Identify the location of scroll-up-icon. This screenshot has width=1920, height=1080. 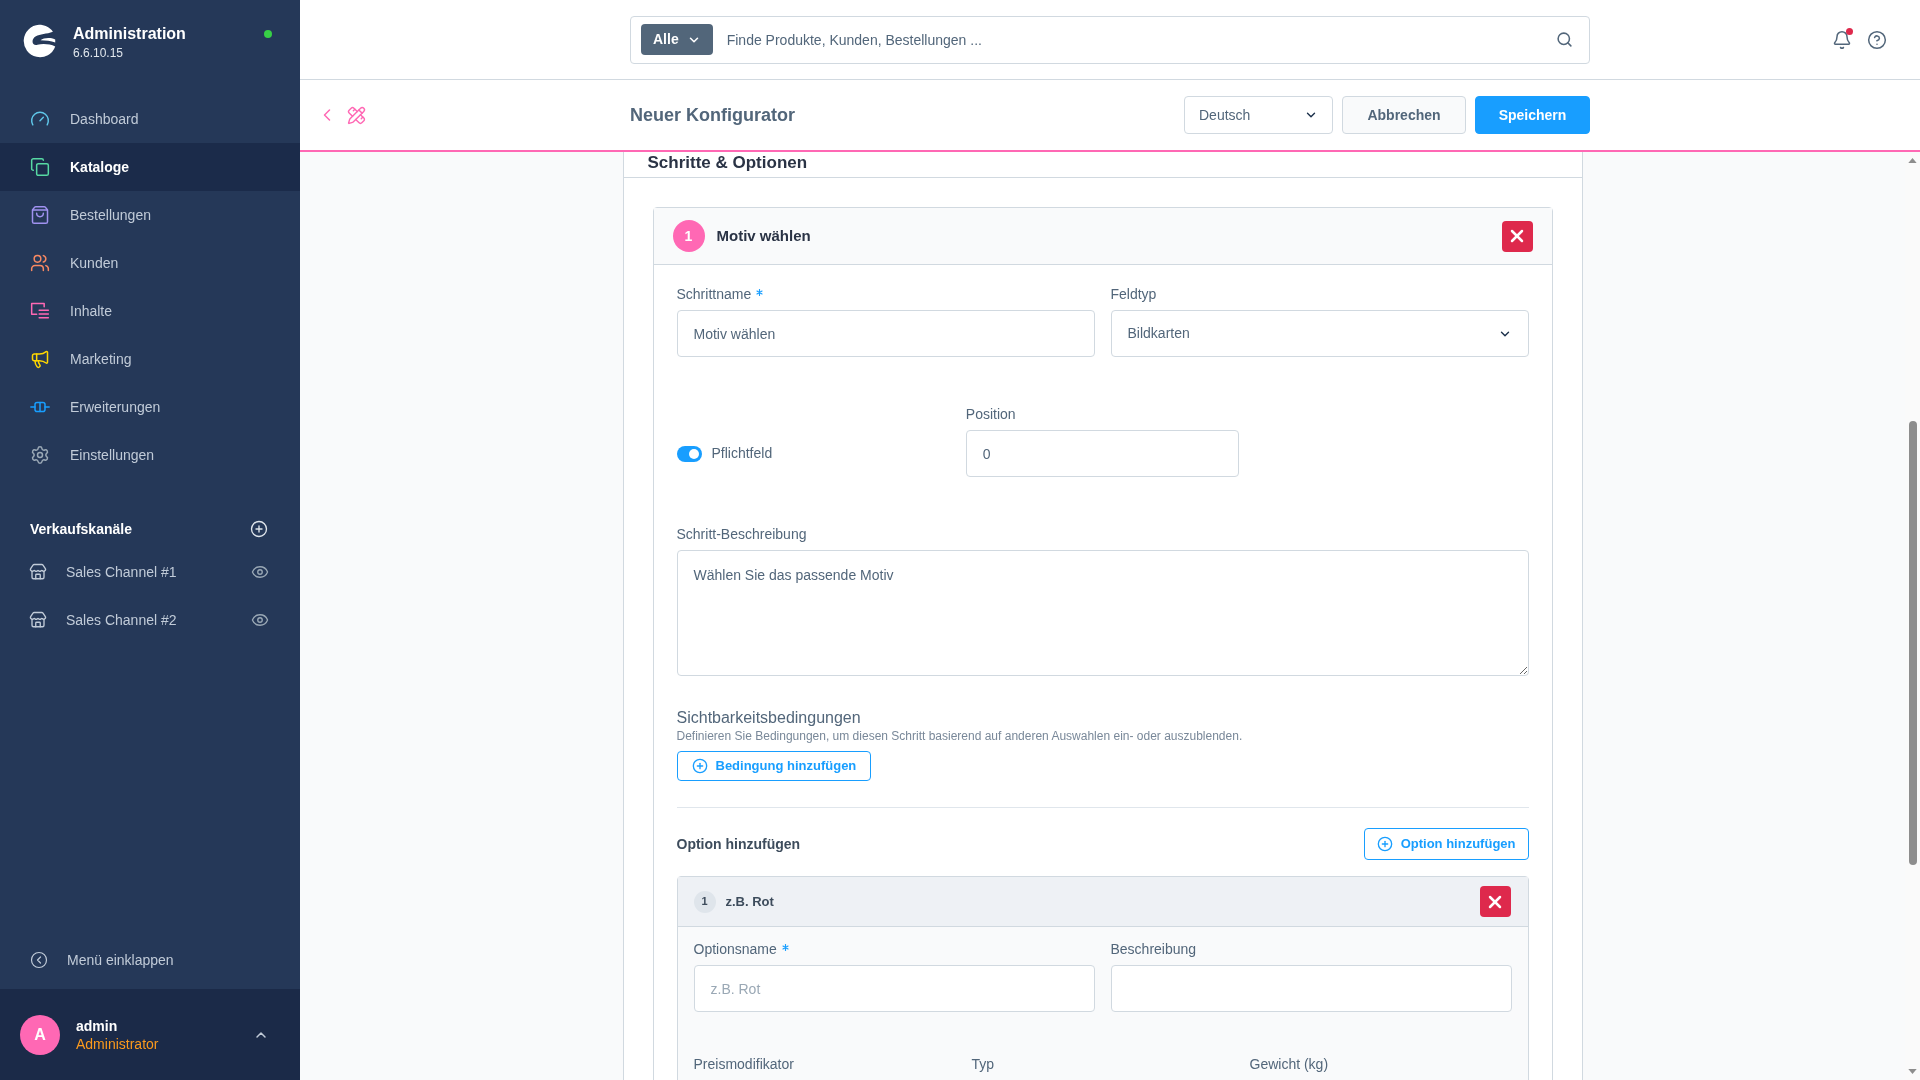
(1912, 160).